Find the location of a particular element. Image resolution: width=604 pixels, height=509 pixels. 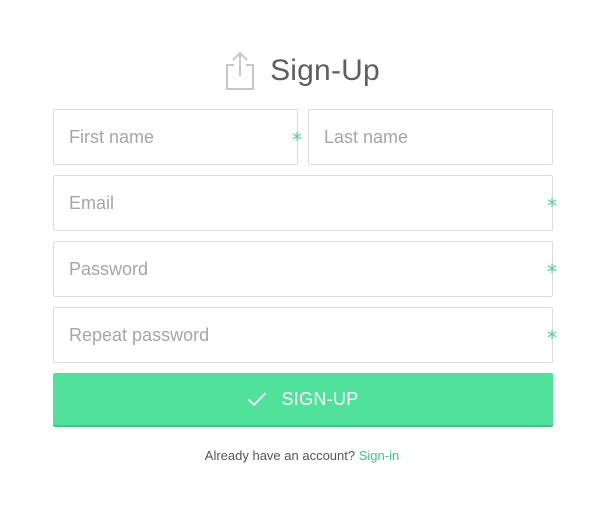

first-name-input is located at coordinates (175, 137).